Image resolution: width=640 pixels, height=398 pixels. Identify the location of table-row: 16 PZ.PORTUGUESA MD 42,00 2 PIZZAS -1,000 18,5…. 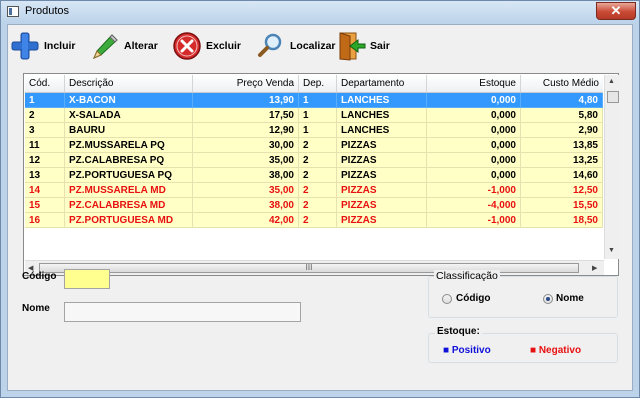
(314, 220).